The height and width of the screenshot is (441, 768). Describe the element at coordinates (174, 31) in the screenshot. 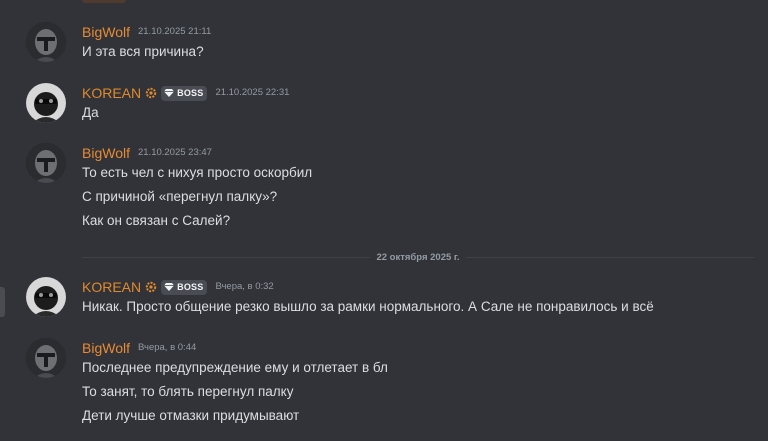

I see `timestamp: 21.10.2025 21:11` at that location.